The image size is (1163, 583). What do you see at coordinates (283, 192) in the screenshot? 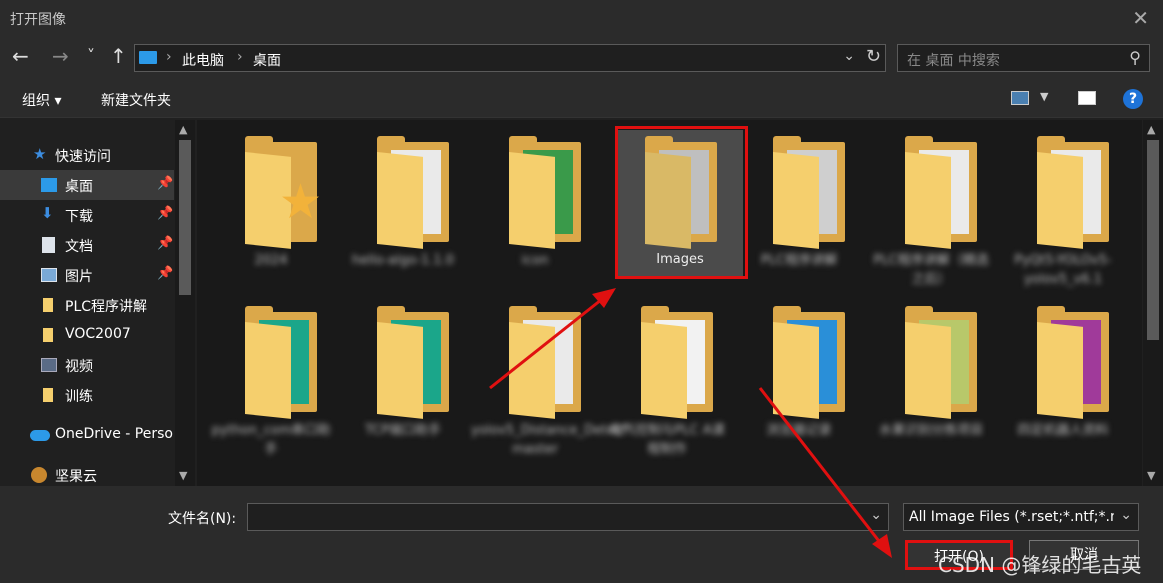
I see `folder-icon: ★` at bounding box center [283, 192].